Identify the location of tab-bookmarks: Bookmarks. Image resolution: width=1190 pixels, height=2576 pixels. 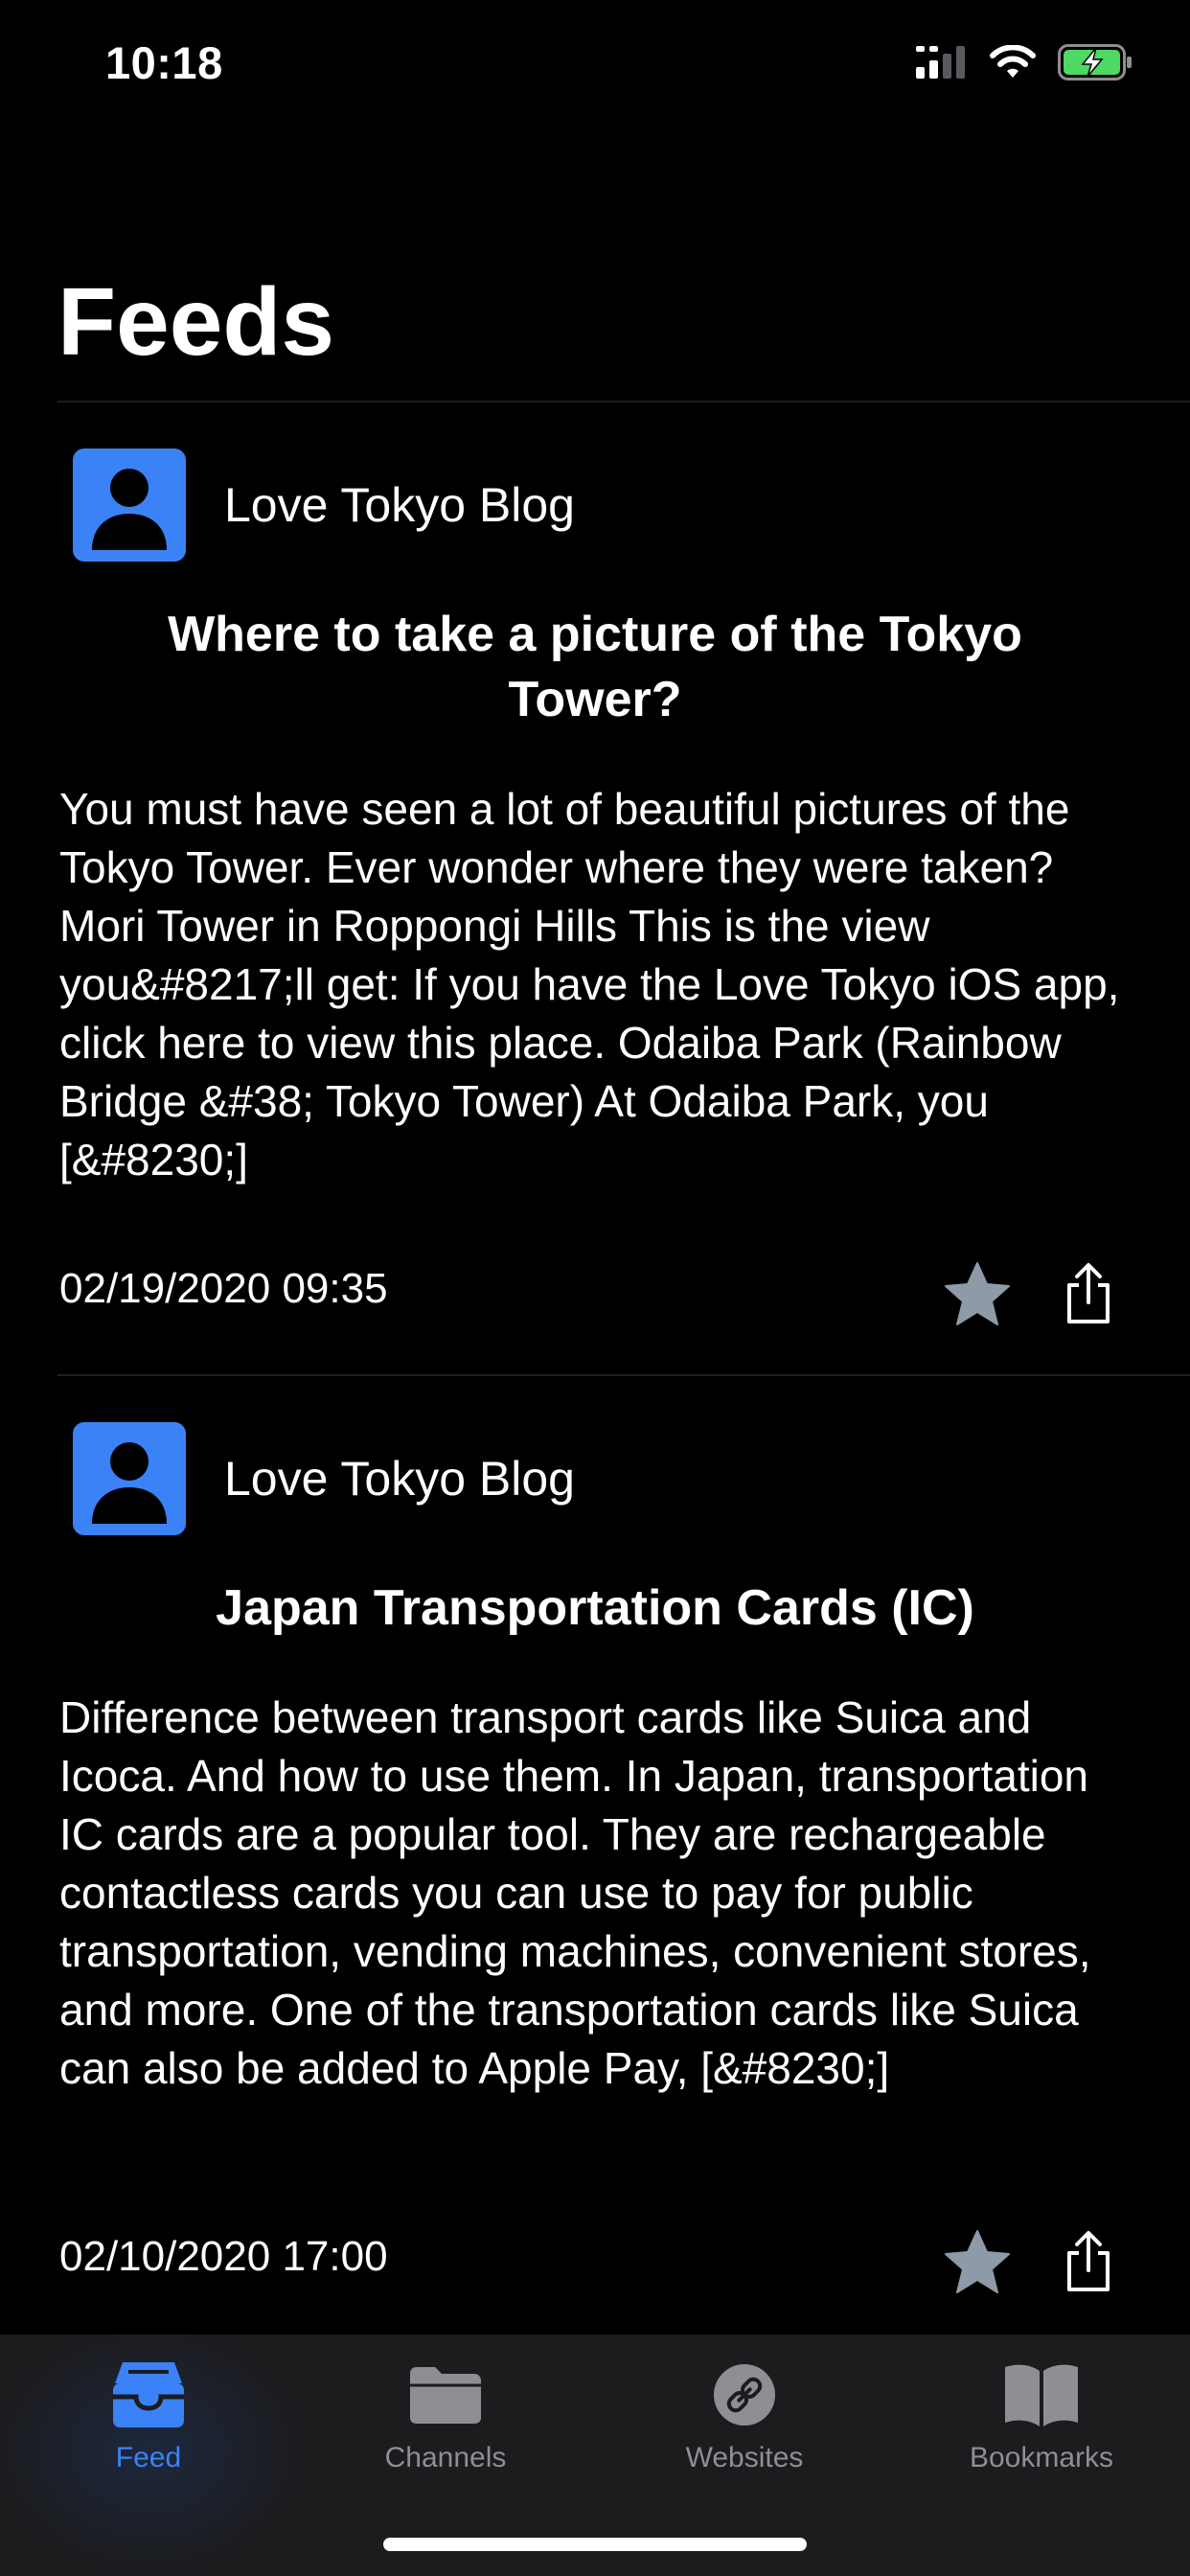
(1041, 2429).